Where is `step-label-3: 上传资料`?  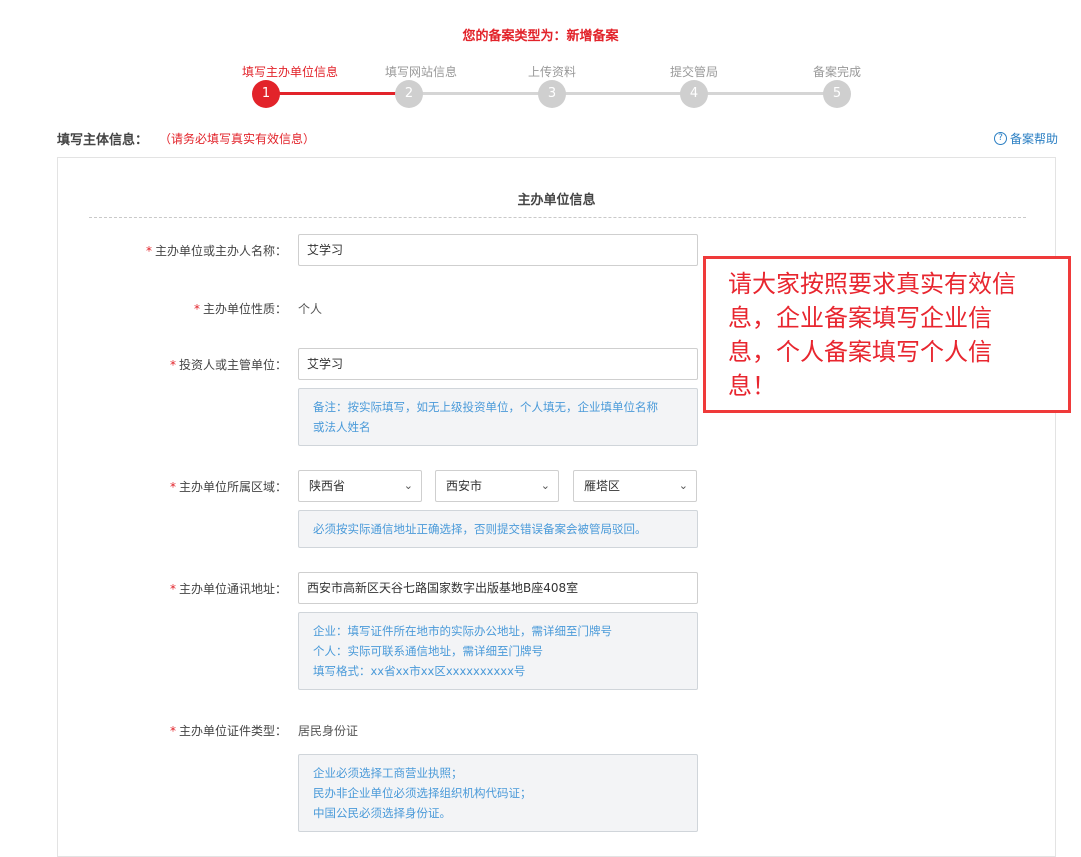 step-label-3: 上传资料 is located at coordinates (551, 72).